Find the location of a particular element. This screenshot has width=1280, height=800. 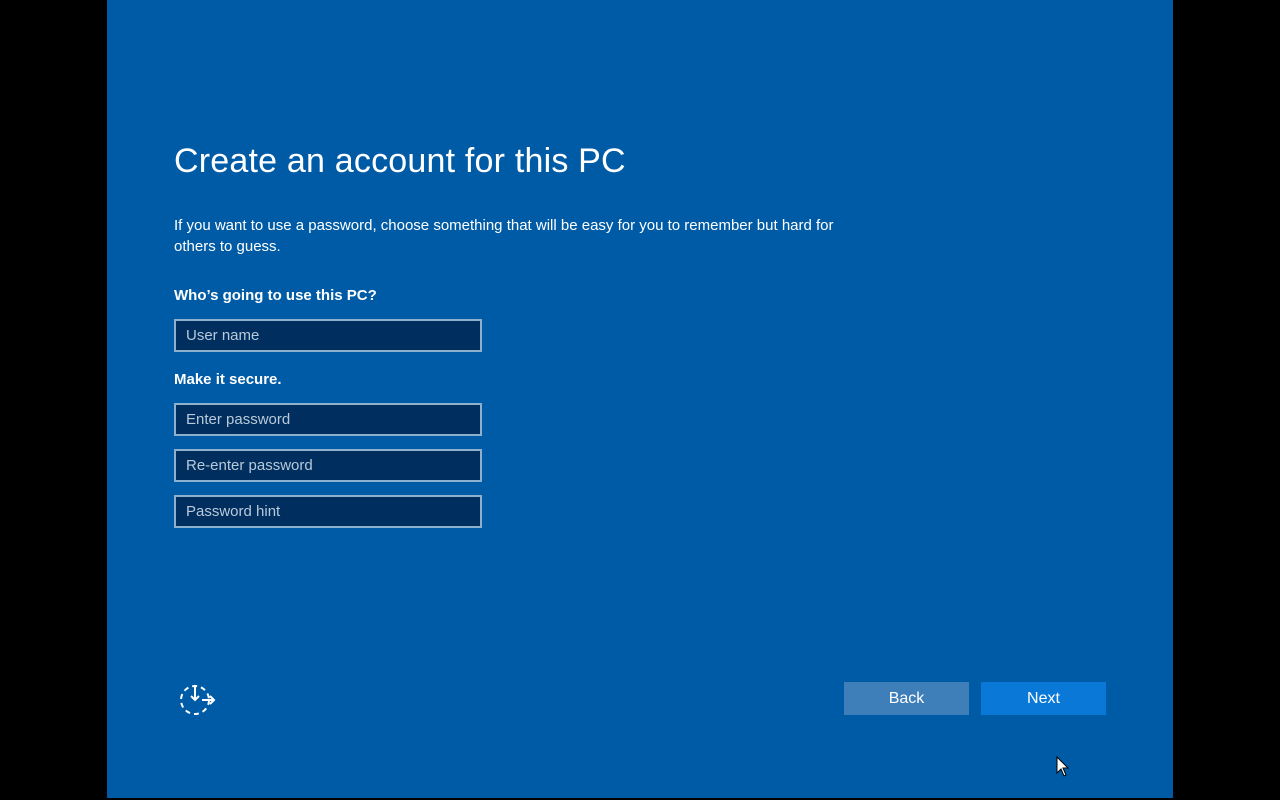

make-secure-label: Make it secure. is located at coordinates (228, 379).